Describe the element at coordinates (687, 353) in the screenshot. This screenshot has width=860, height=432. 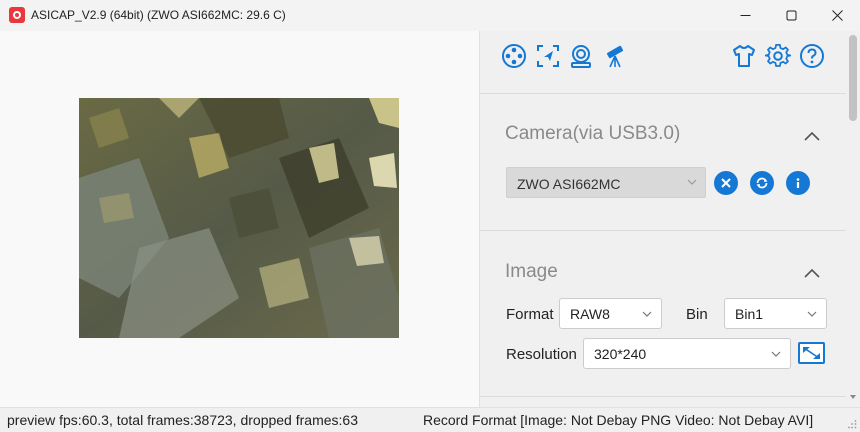
I see `resolution-select: 320*240` at that location.